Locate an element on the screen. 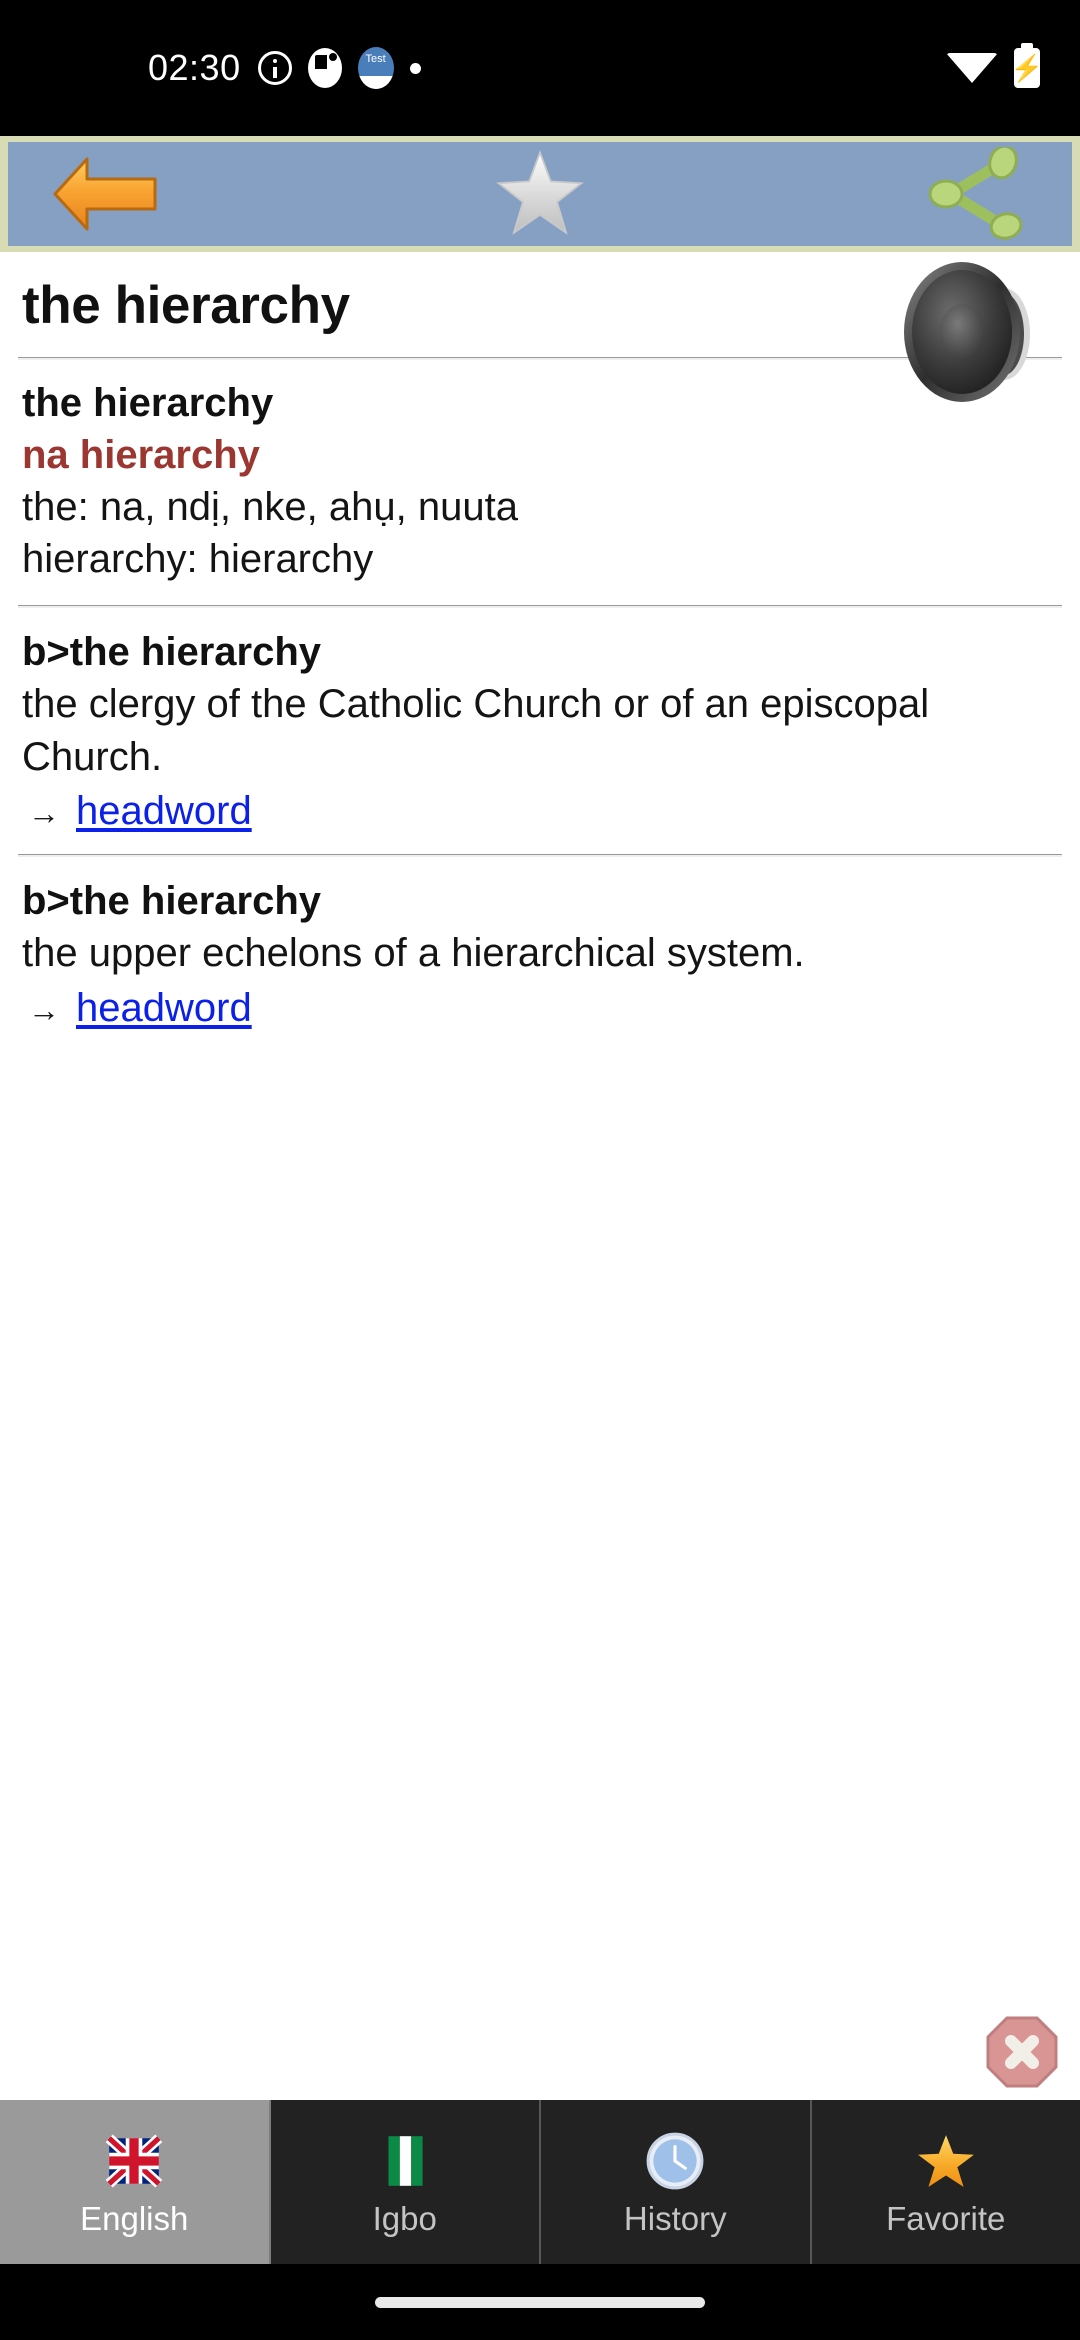 Image resolution: width=1080 pixels, height=2340 pixels. share-button is located at coordinates (974, 194).